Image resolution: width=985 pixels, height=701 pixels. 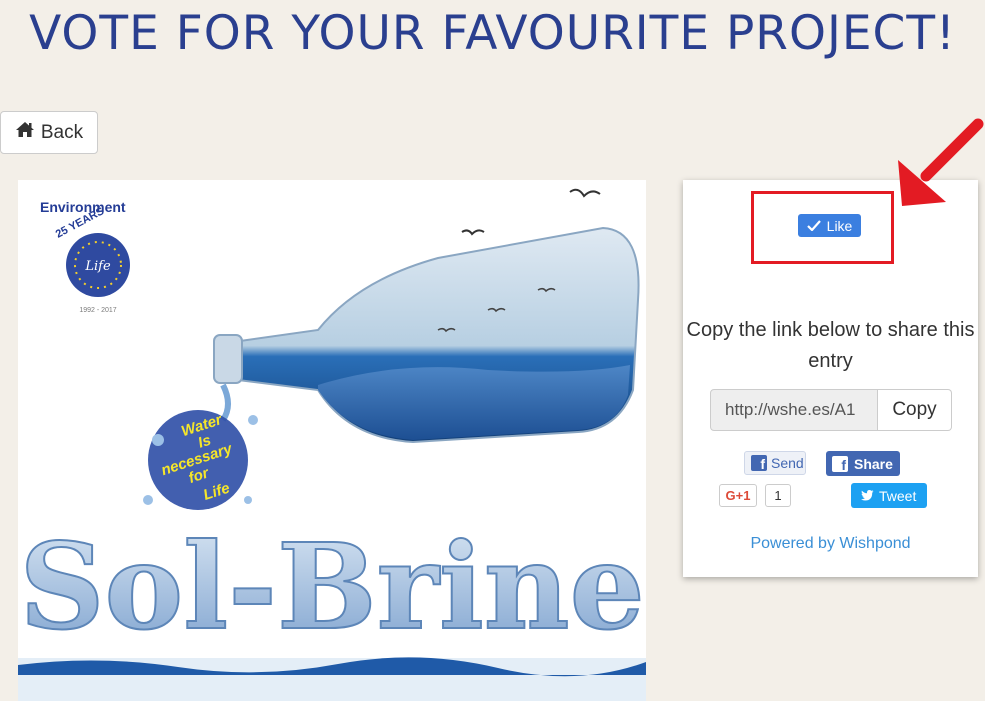 I want to click on tweet-button: Tweet, so click(x=889, y=495).